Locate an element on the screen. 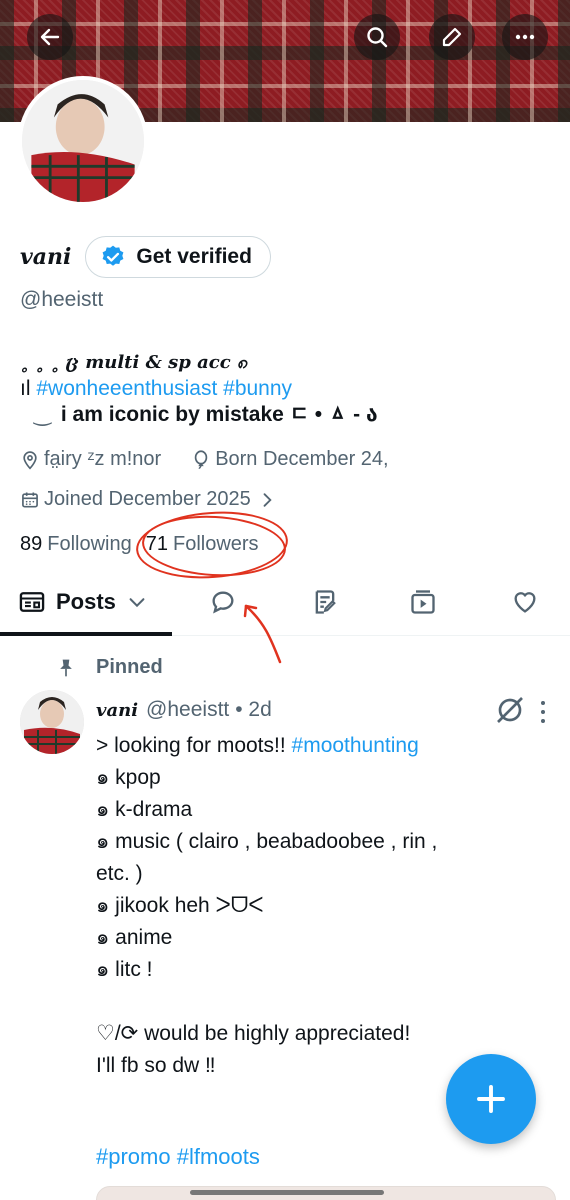  profile-location: fa̤iry ᶻz m!nor is located at coordinates (103, 459).